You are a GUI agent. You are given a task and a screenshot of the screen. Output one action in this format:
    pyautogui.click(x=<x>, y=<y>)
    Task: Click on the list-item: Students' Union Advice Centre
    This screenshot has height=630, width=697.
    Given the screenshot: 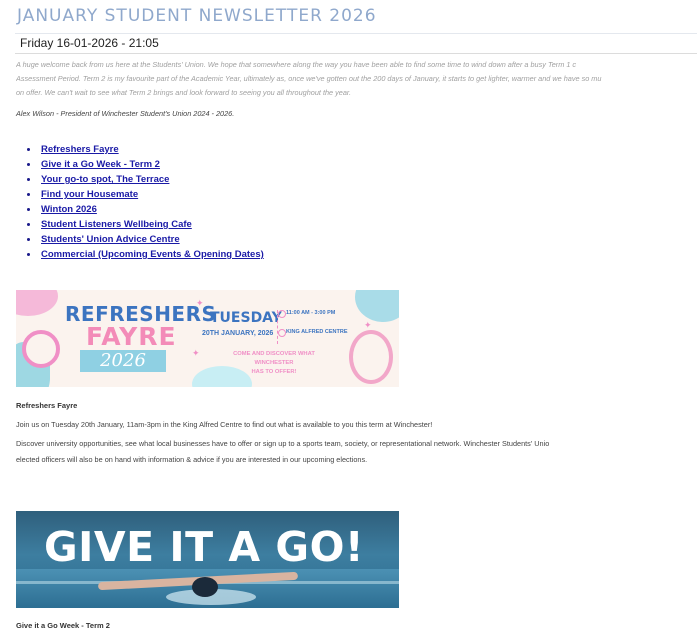 What is the action you would take?
    pyautogui.click(x=144, y=239)
    